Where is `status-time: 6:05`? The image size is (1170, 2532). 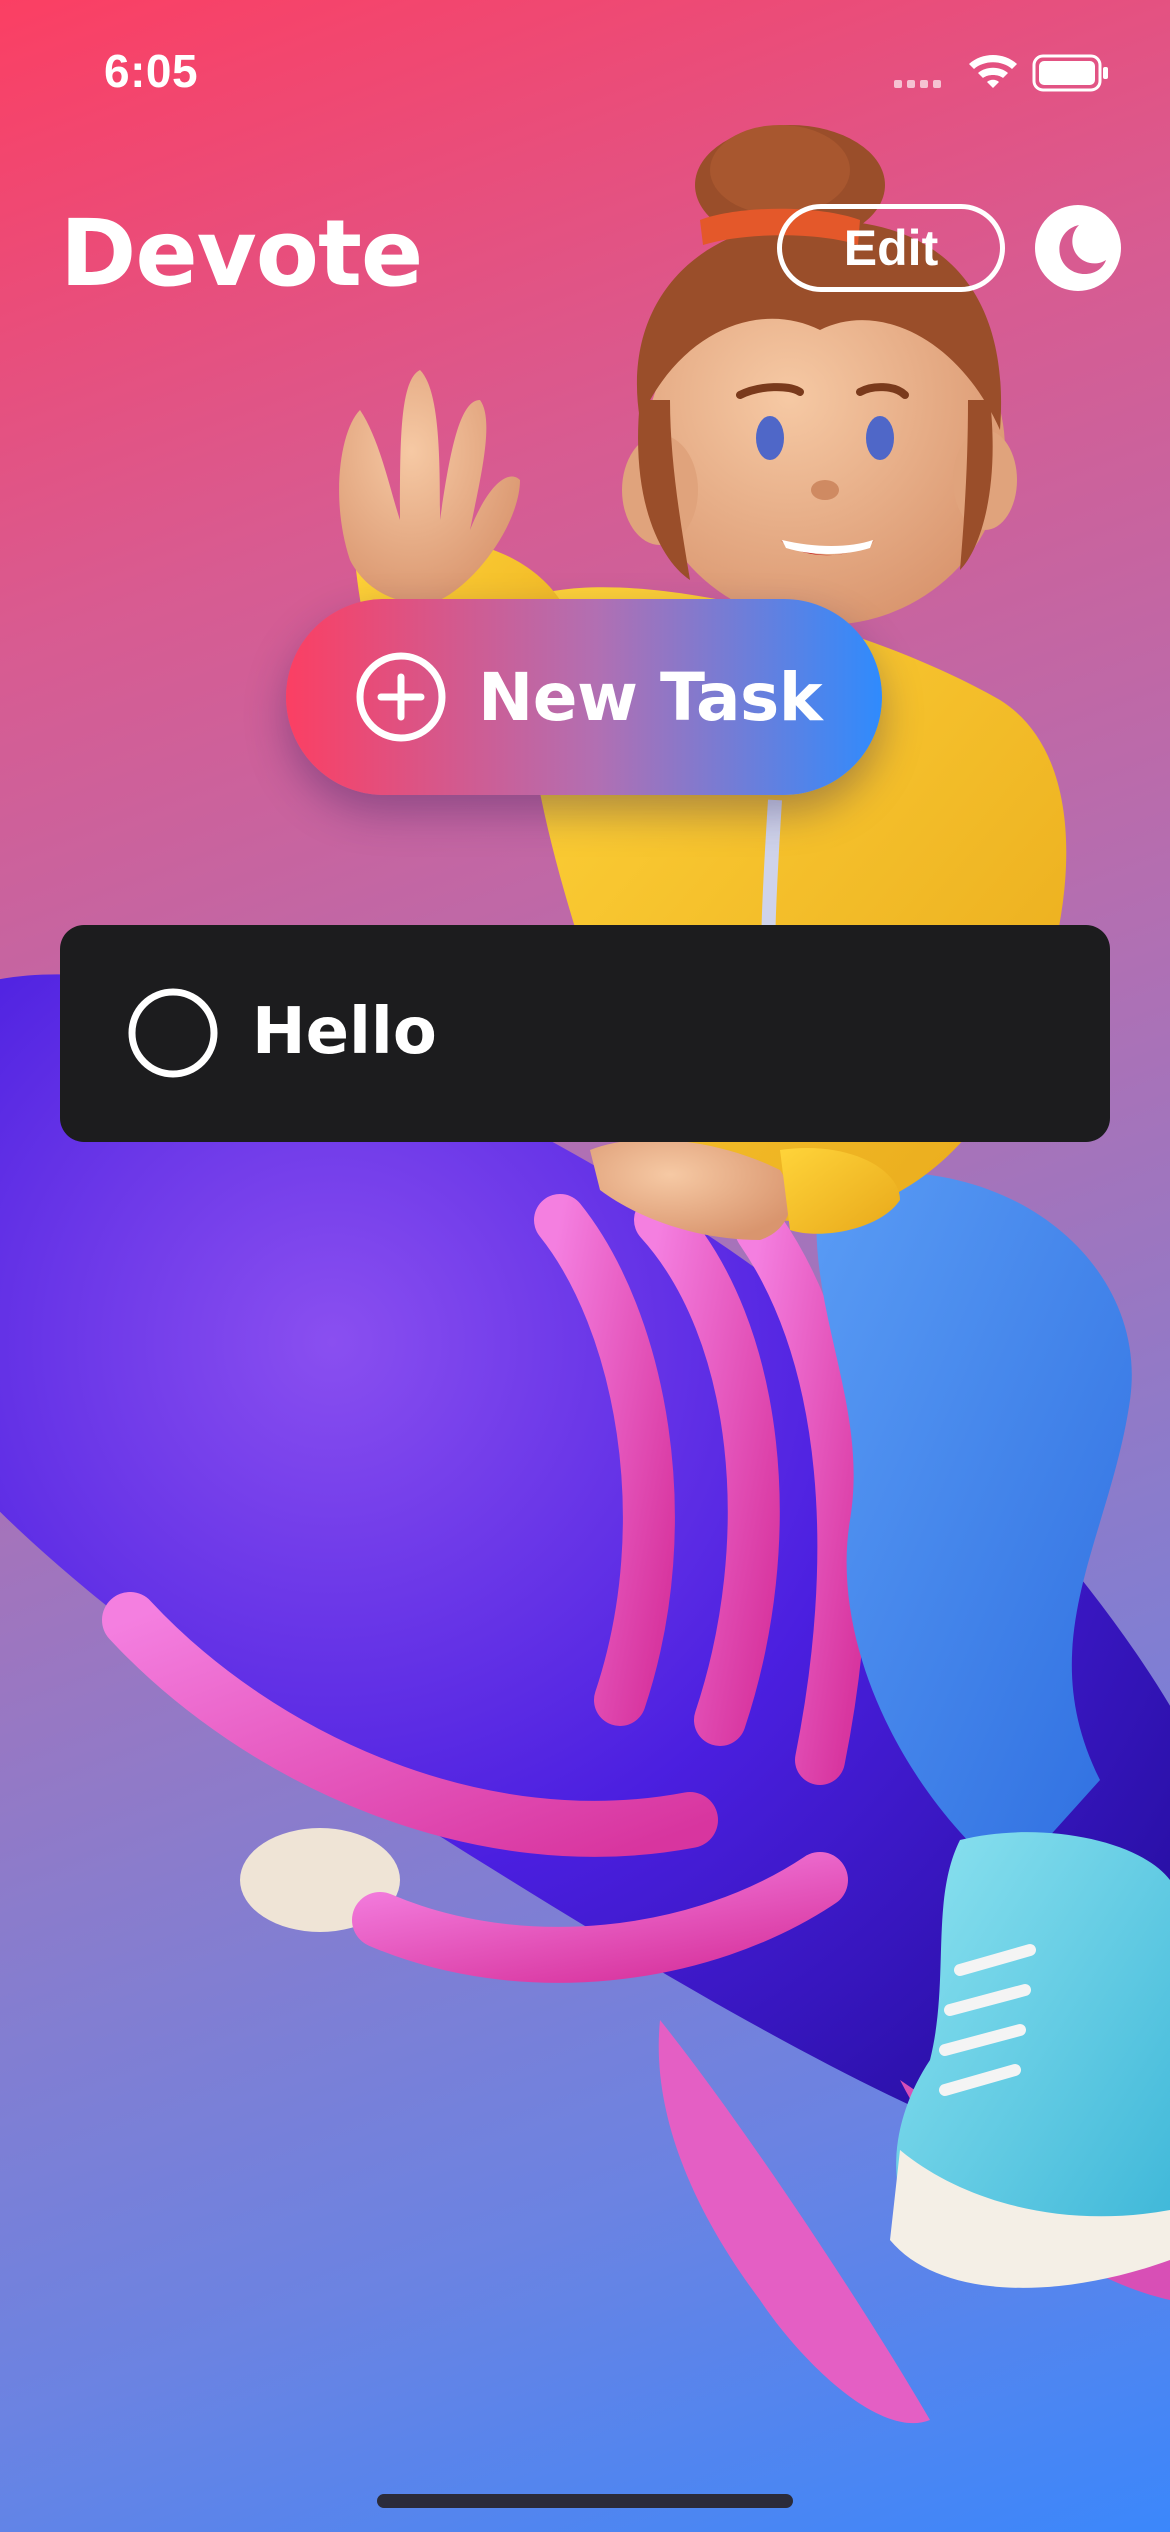 status-time: 6:05 is located at coordinates (151, 71).